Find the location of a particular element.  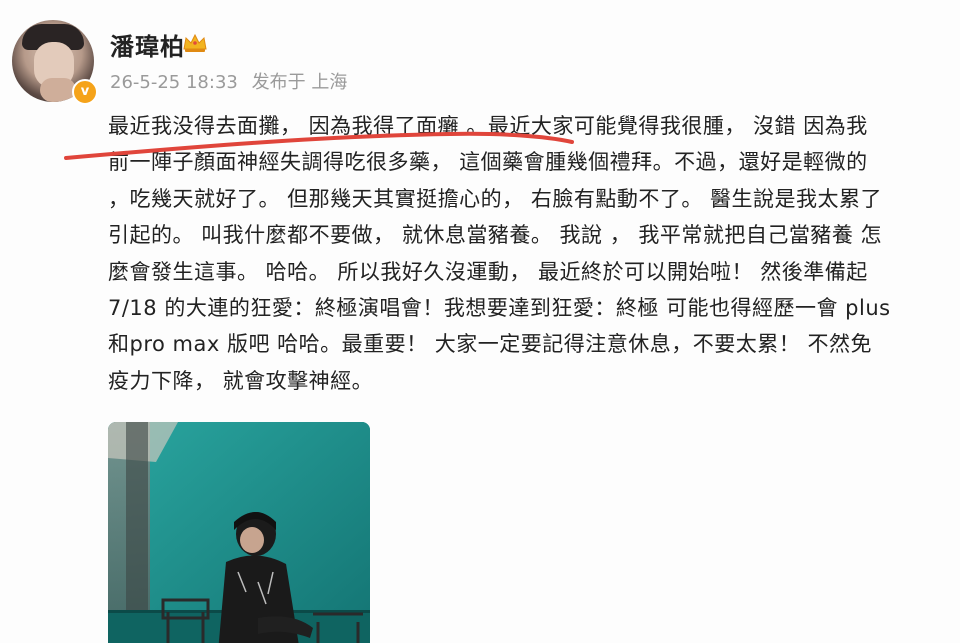

post-text-line: 最近我没得去面攤， 因為我得了面癱 。最近大家可能覺得我很腫， 沒錯 因為我 is located at coordinates (488, 126).